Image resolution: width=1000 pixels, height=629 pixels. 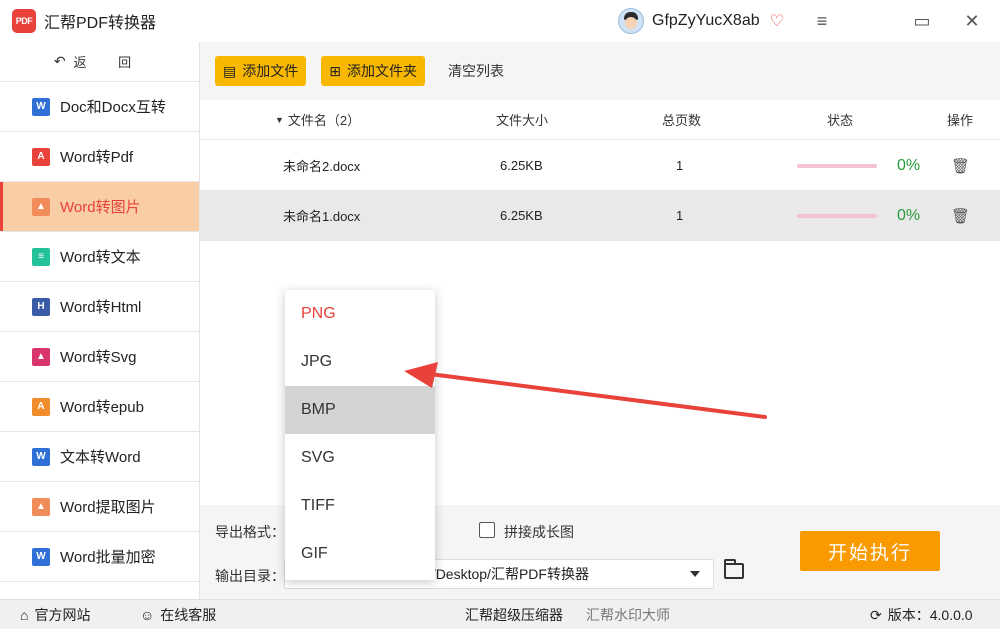 I want to click on sidebar-item-label: Word转Svg, so click(x=98, y=357).